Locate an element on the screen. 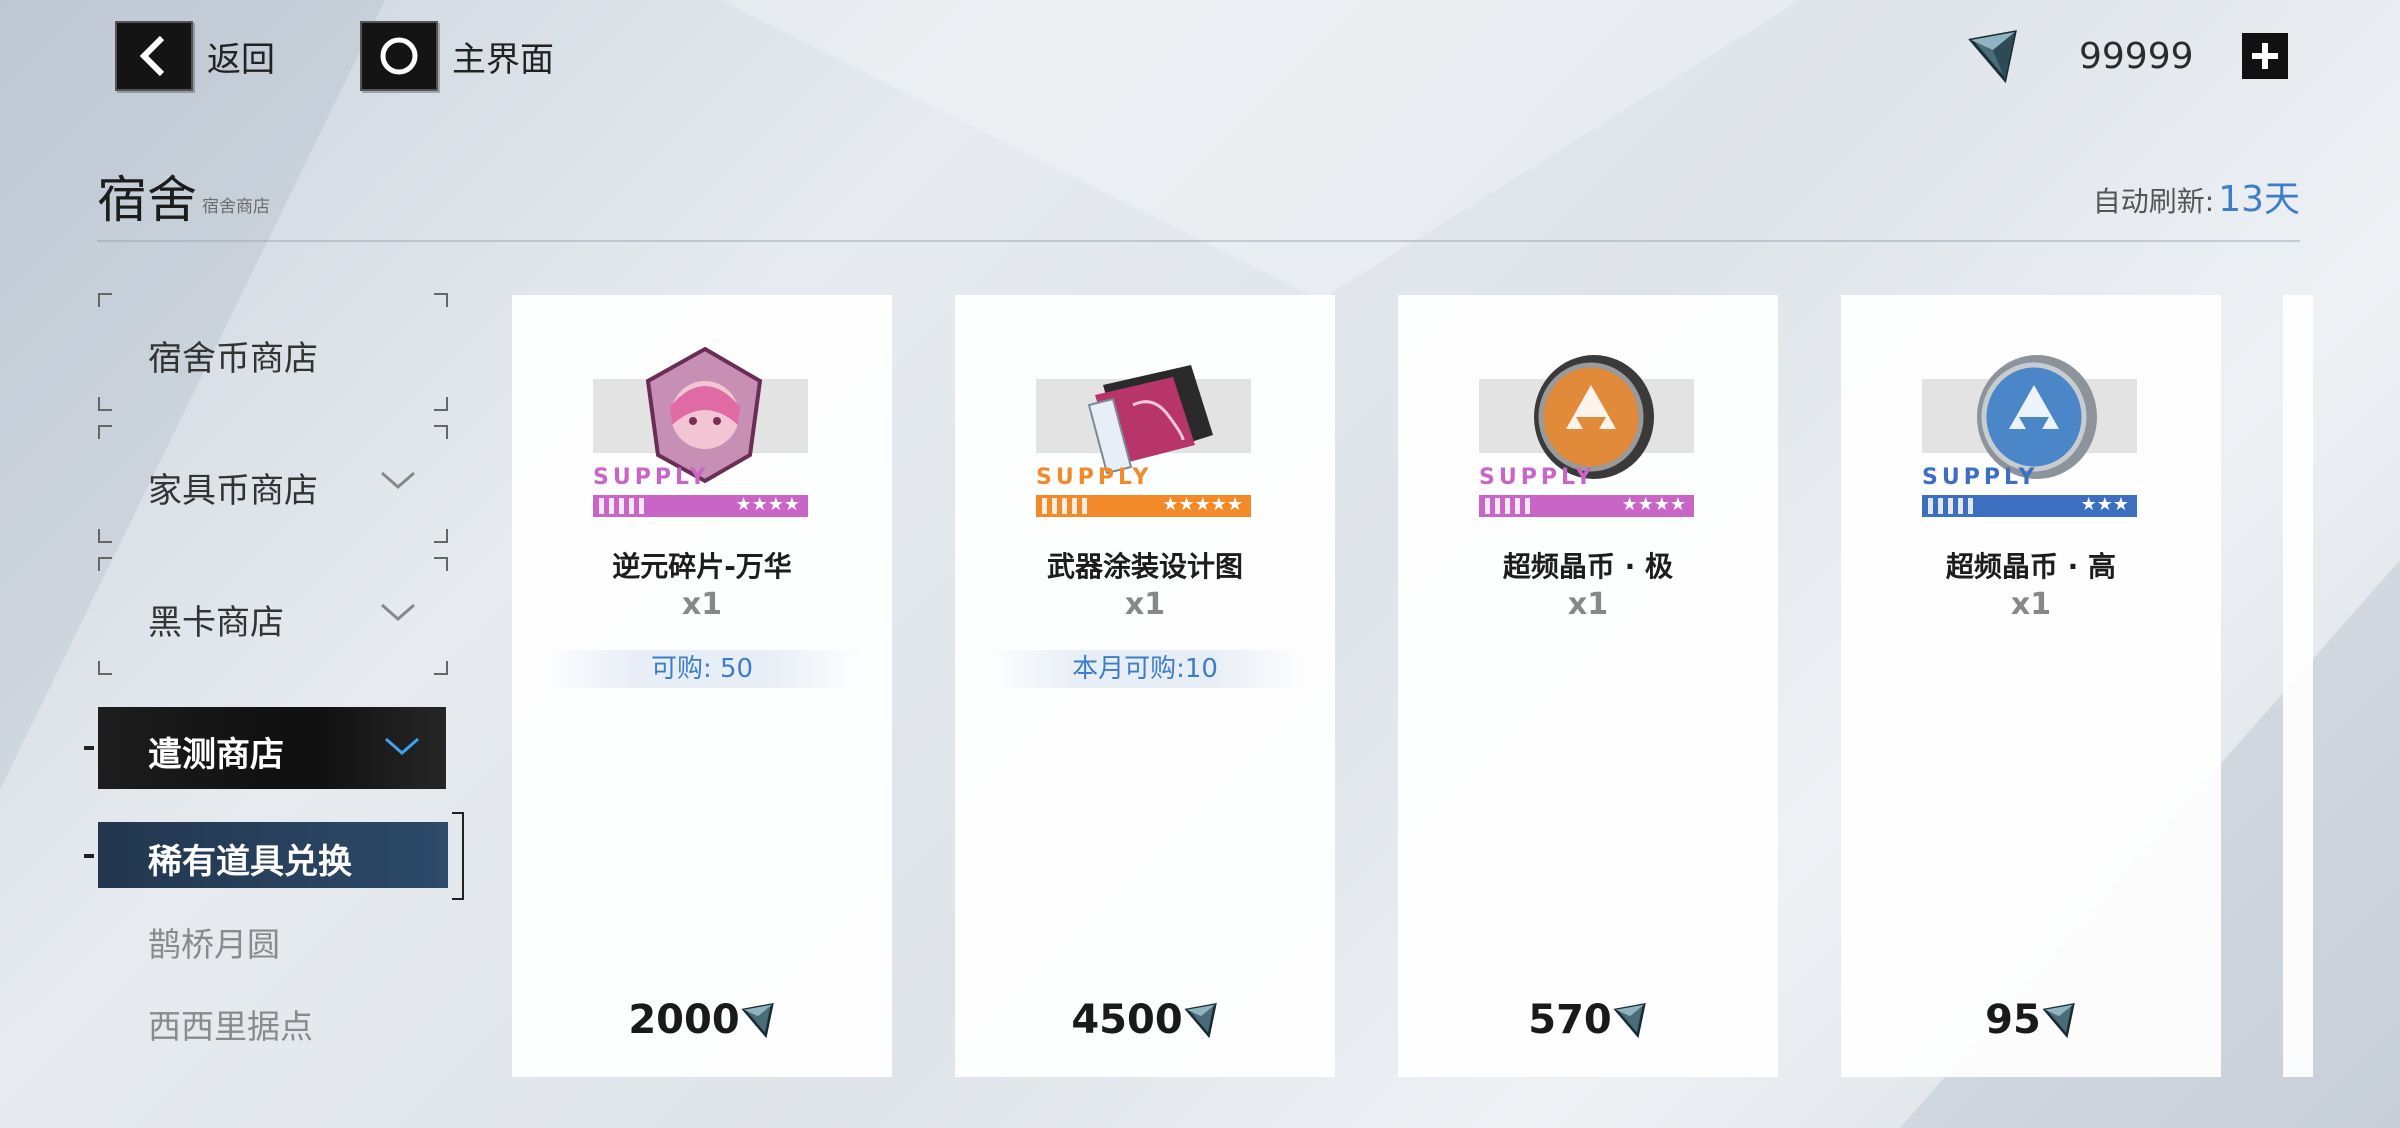 The image size is (2400, 1128). character-fragment-icon is located at coordinates (704, 415).